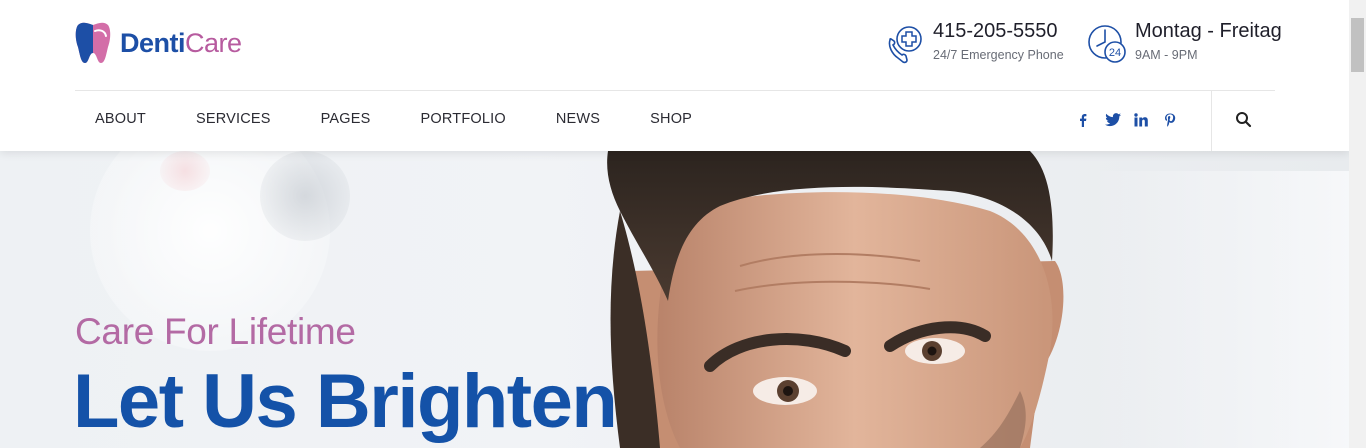  I want to click on brand-name: DentiCare, so click(181, 43).